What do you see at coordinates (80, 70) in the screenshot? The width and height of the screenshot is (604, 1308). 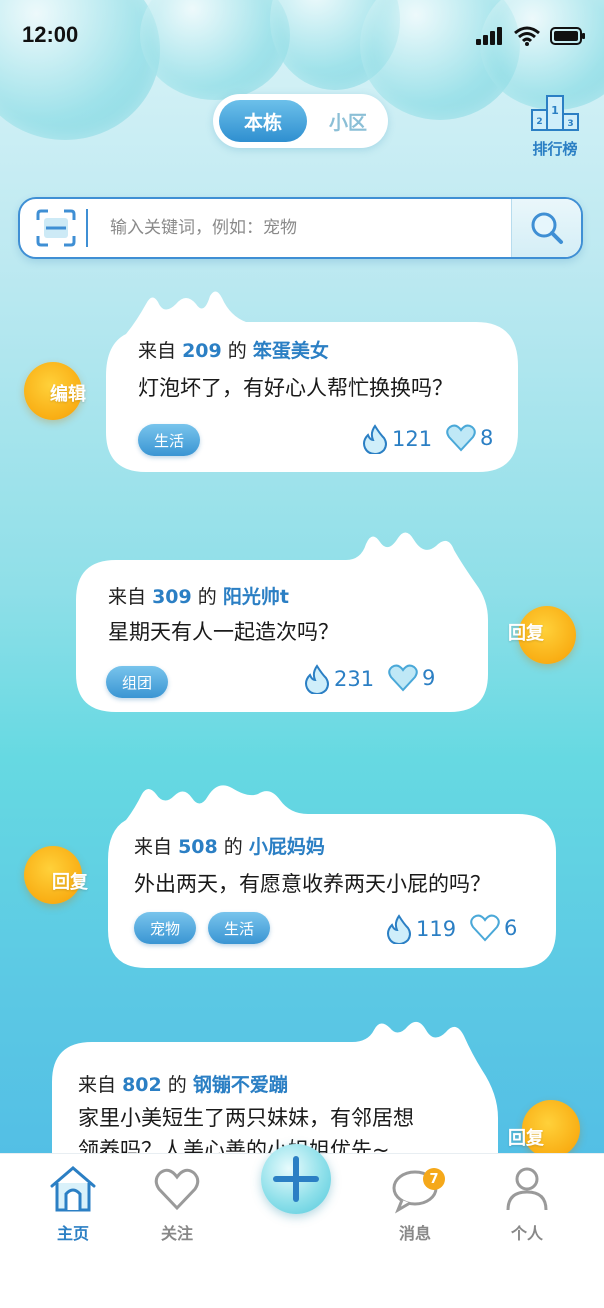 I see `decor-bubble` at bounding box center [80, 70].